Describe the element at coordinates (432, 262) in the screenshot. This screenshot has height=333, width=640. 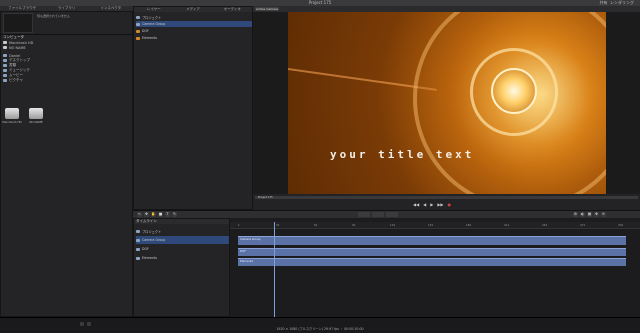
I see `timeline-track: Elements` at that location.